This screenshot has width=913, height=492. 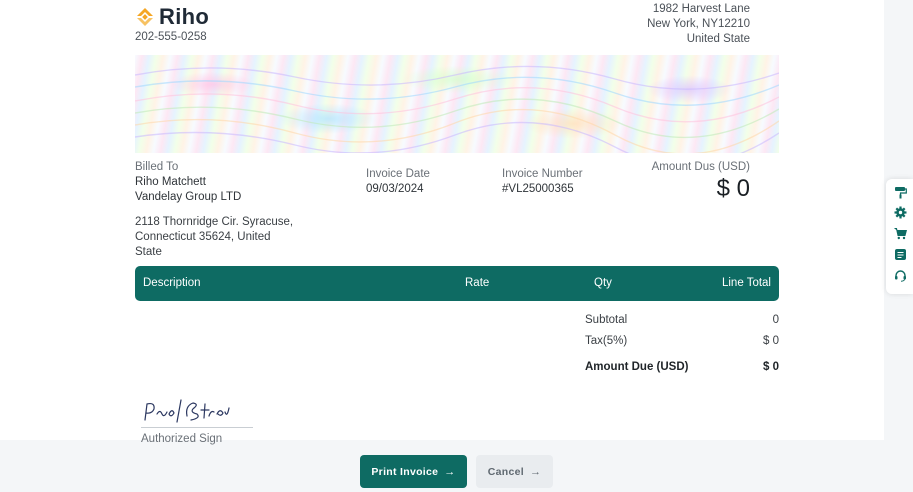 I want to click on print-invoice-button: Print Invoice →, so click(x=413, y=471).